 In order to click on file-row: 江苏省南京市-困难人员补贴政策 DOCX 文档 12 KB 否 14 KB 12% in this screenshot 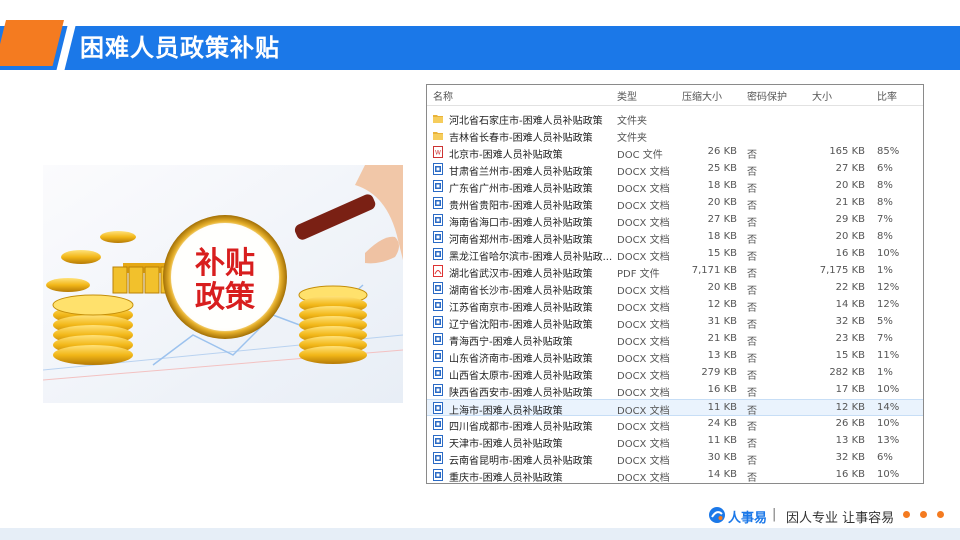, I will do `click(675, 305)`.